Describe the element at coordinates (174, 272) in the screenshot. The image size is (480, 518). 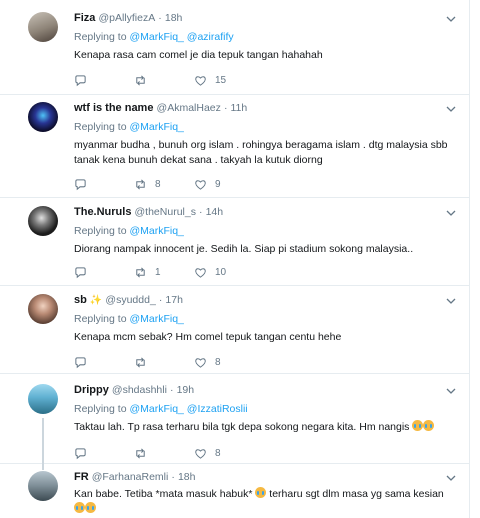
I see `tweet-actions: 1 10` at that location.